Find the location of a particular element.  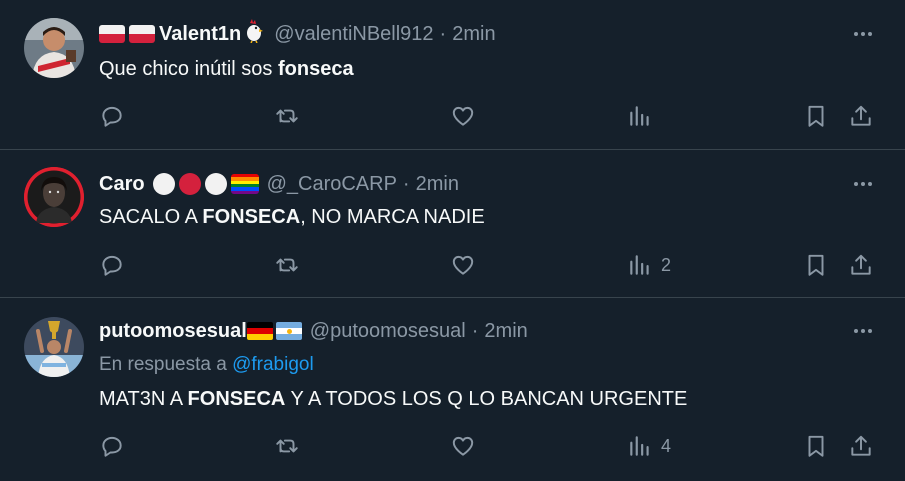

argentina-flag-icon is located at coordinates (288, 331).